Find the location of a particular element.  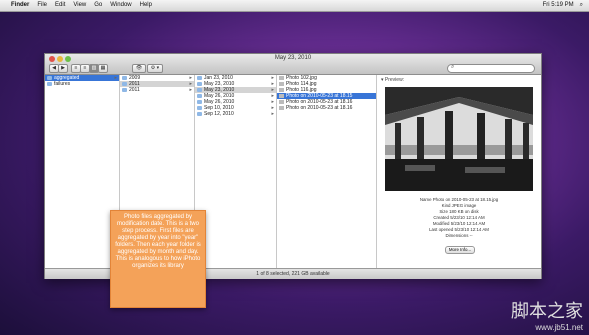

photo-drawing is located at coordinates (459, 139).